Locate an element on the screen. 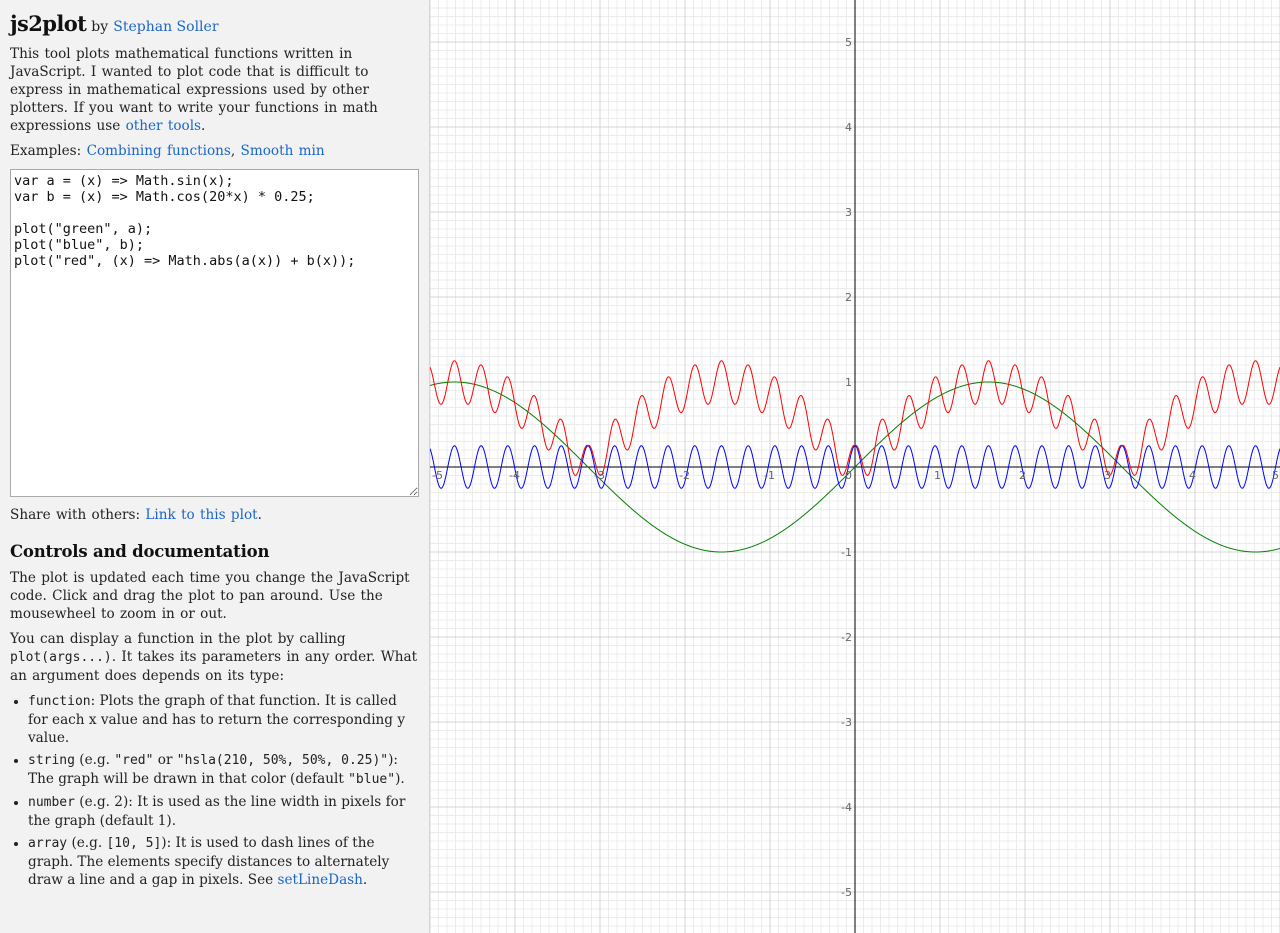 The width and height of the screenshot is (1280, 933). doc-item-code: number is located at coordinates (51, 802).